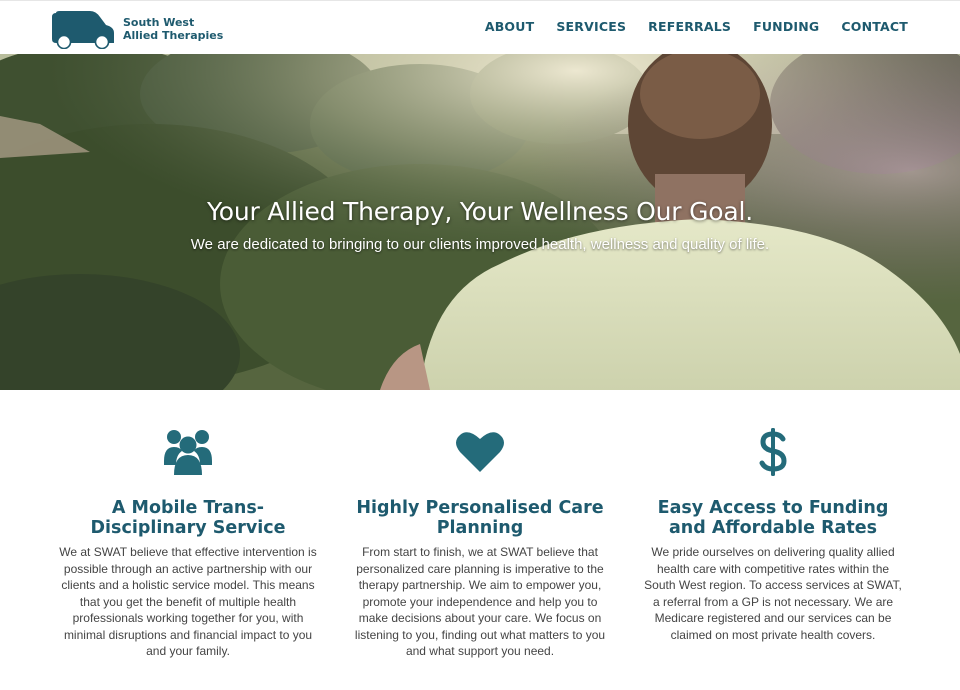 Image resolution: width=960 pixels, height=690 pixels. I want to click on feature-title: Highly Personalised Care Planning, so click(480, 518).